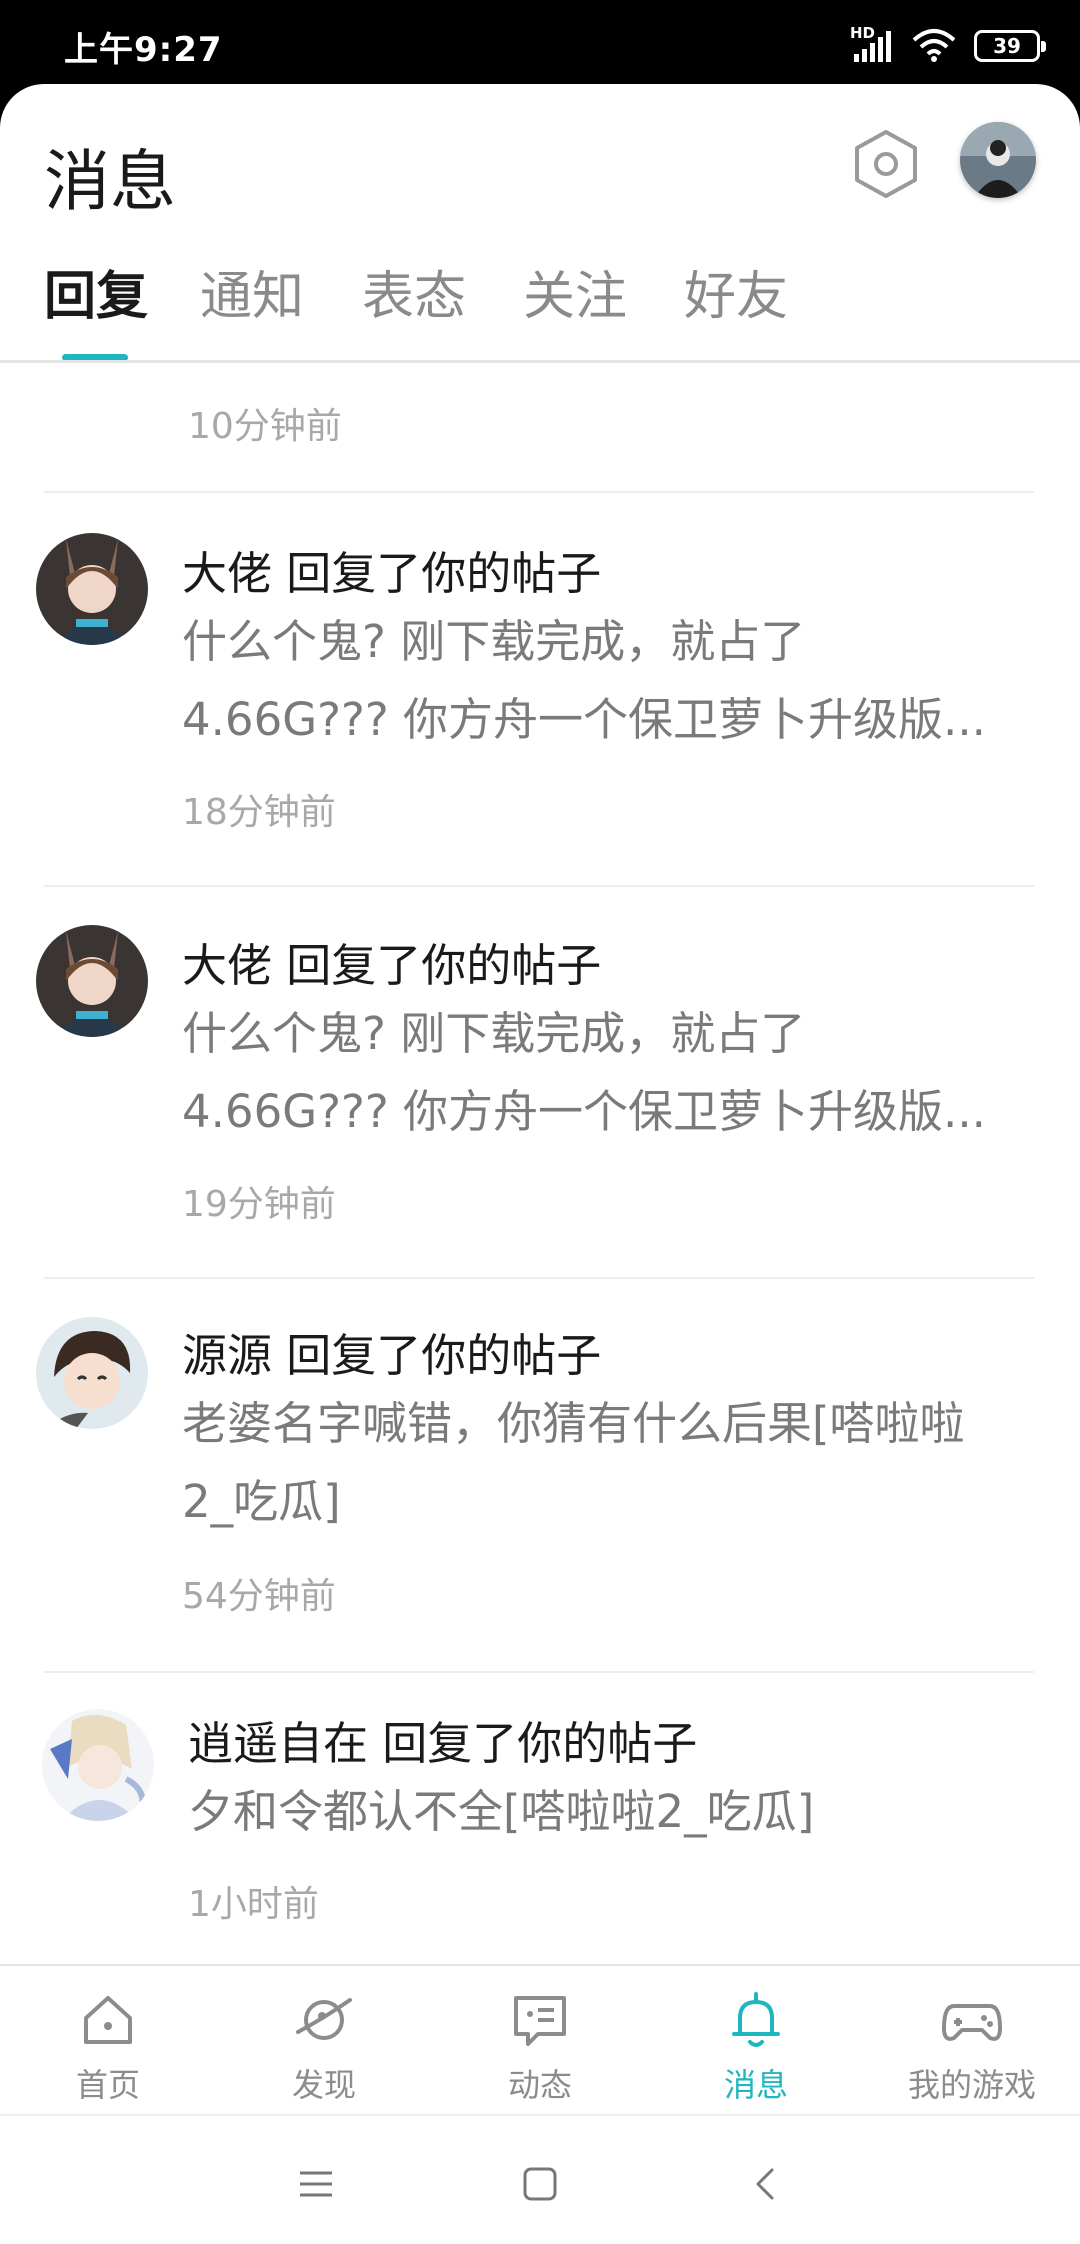 The width and height of the screenshot is (1080, 2244). I want to click on home-button, so click(540, 2184).